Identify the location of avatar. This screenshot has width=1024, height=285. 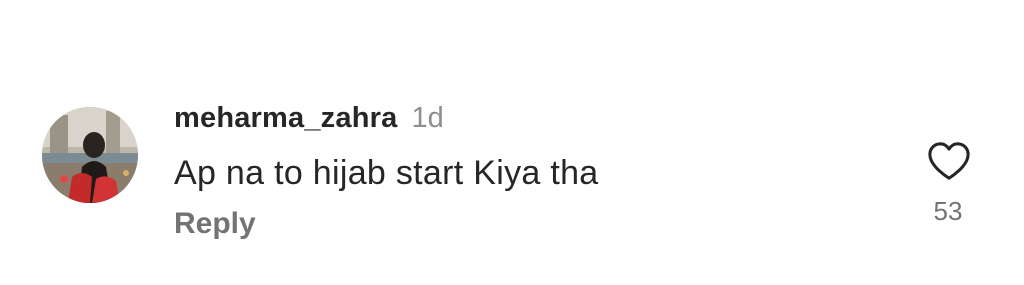
(90, 155).